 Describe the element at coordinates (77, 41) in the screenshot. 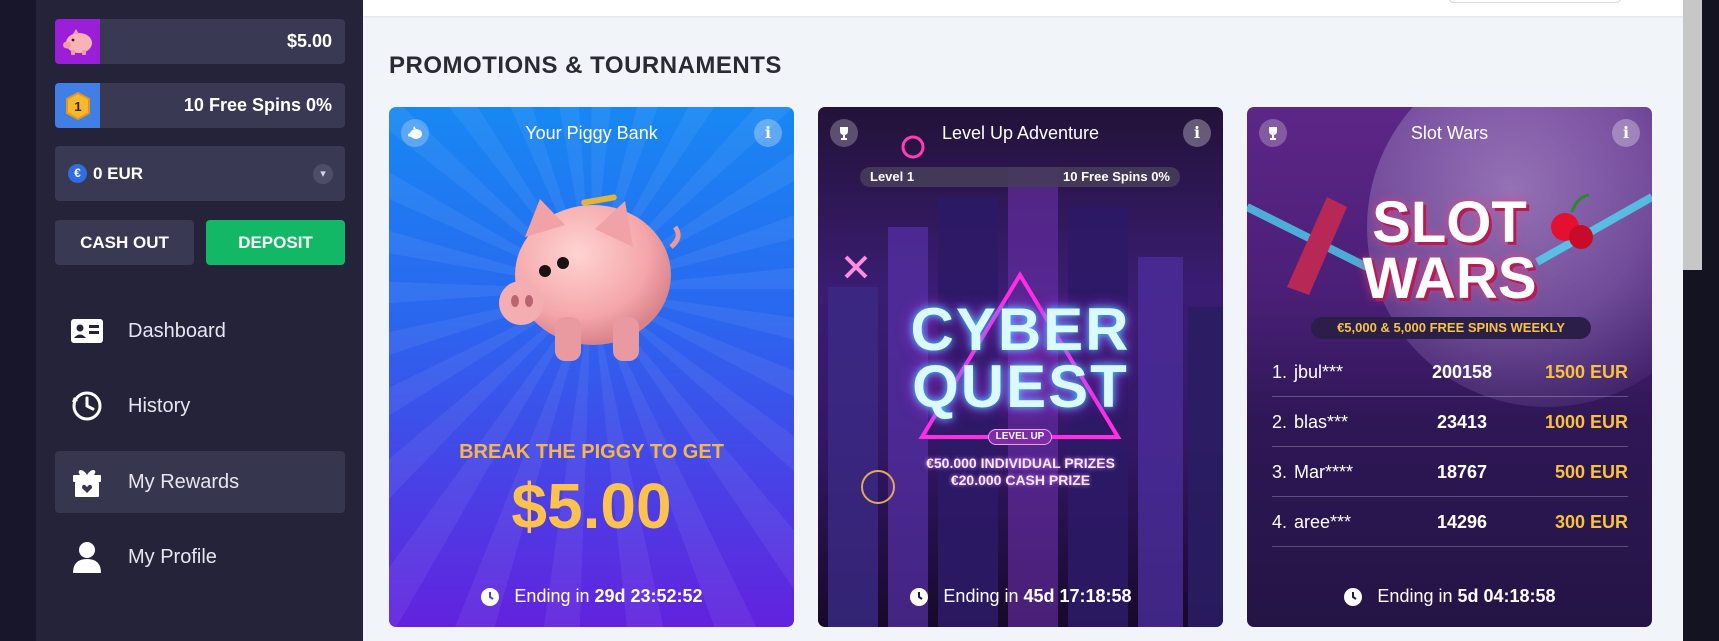

I see `piggy-icon` at that location.